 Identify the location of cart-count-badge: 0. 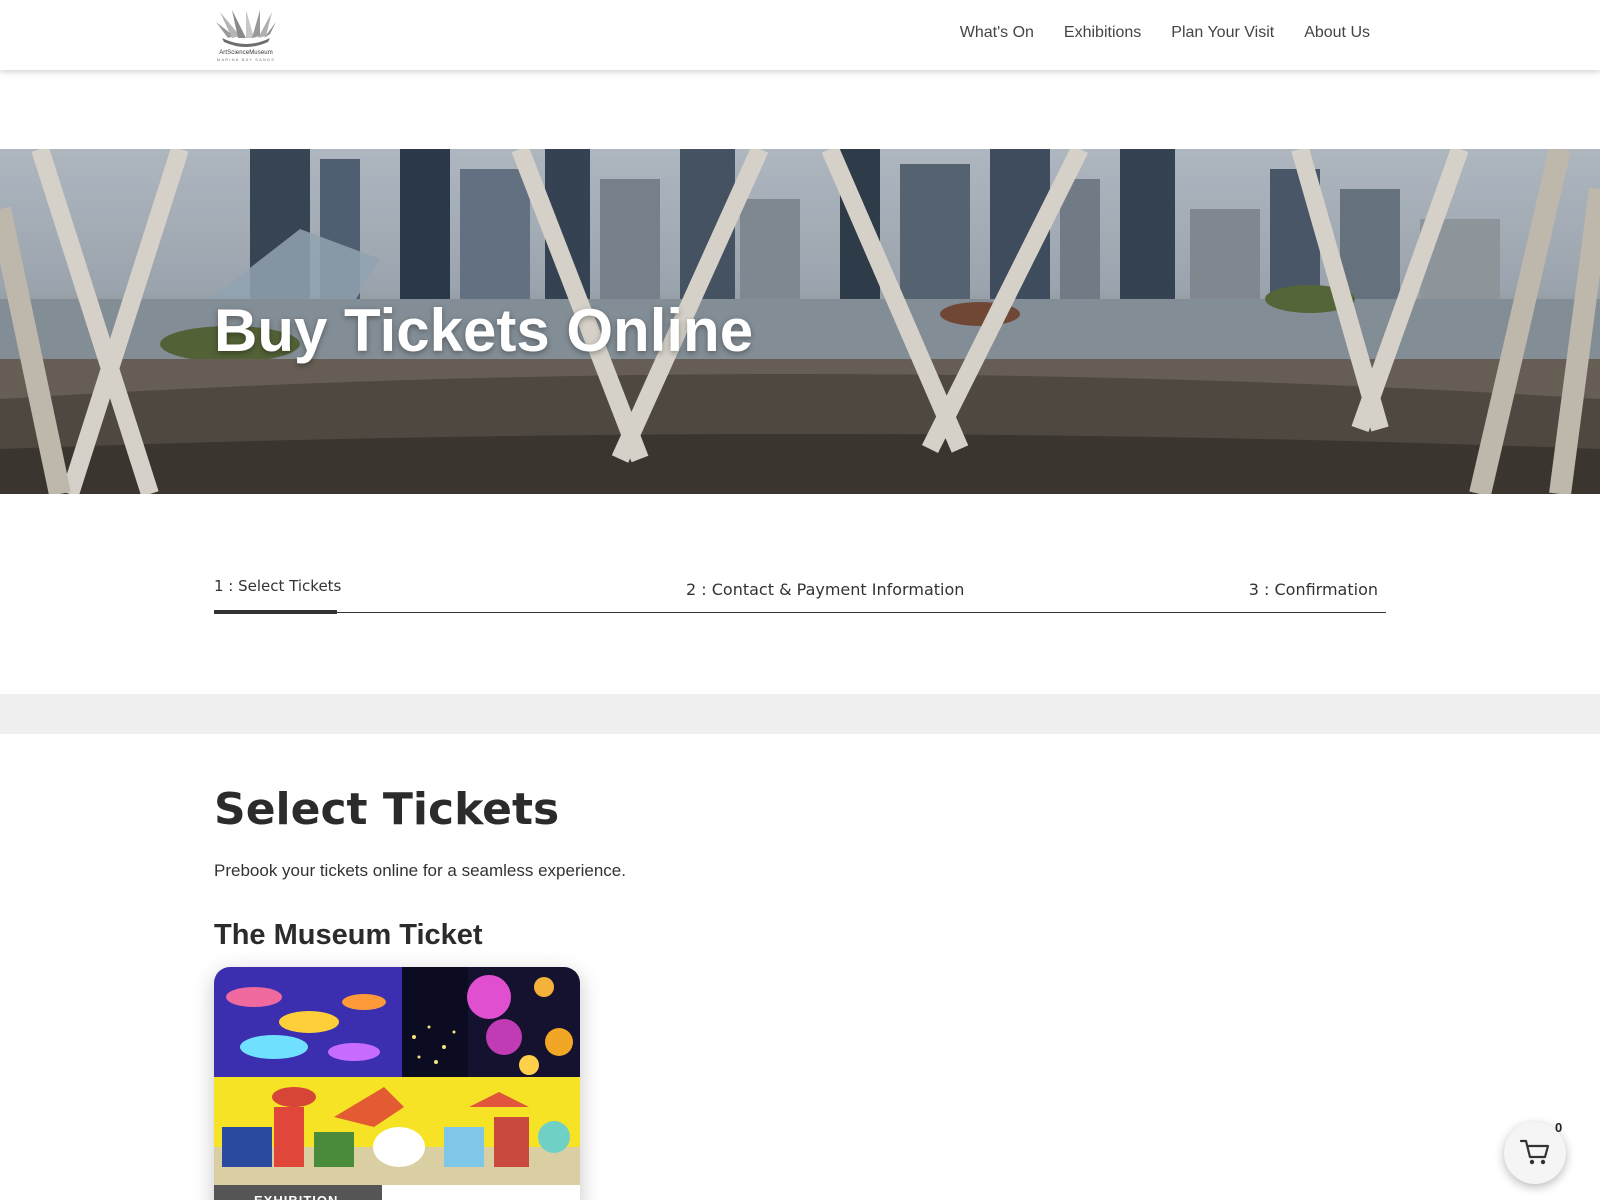
(1559, 1127).